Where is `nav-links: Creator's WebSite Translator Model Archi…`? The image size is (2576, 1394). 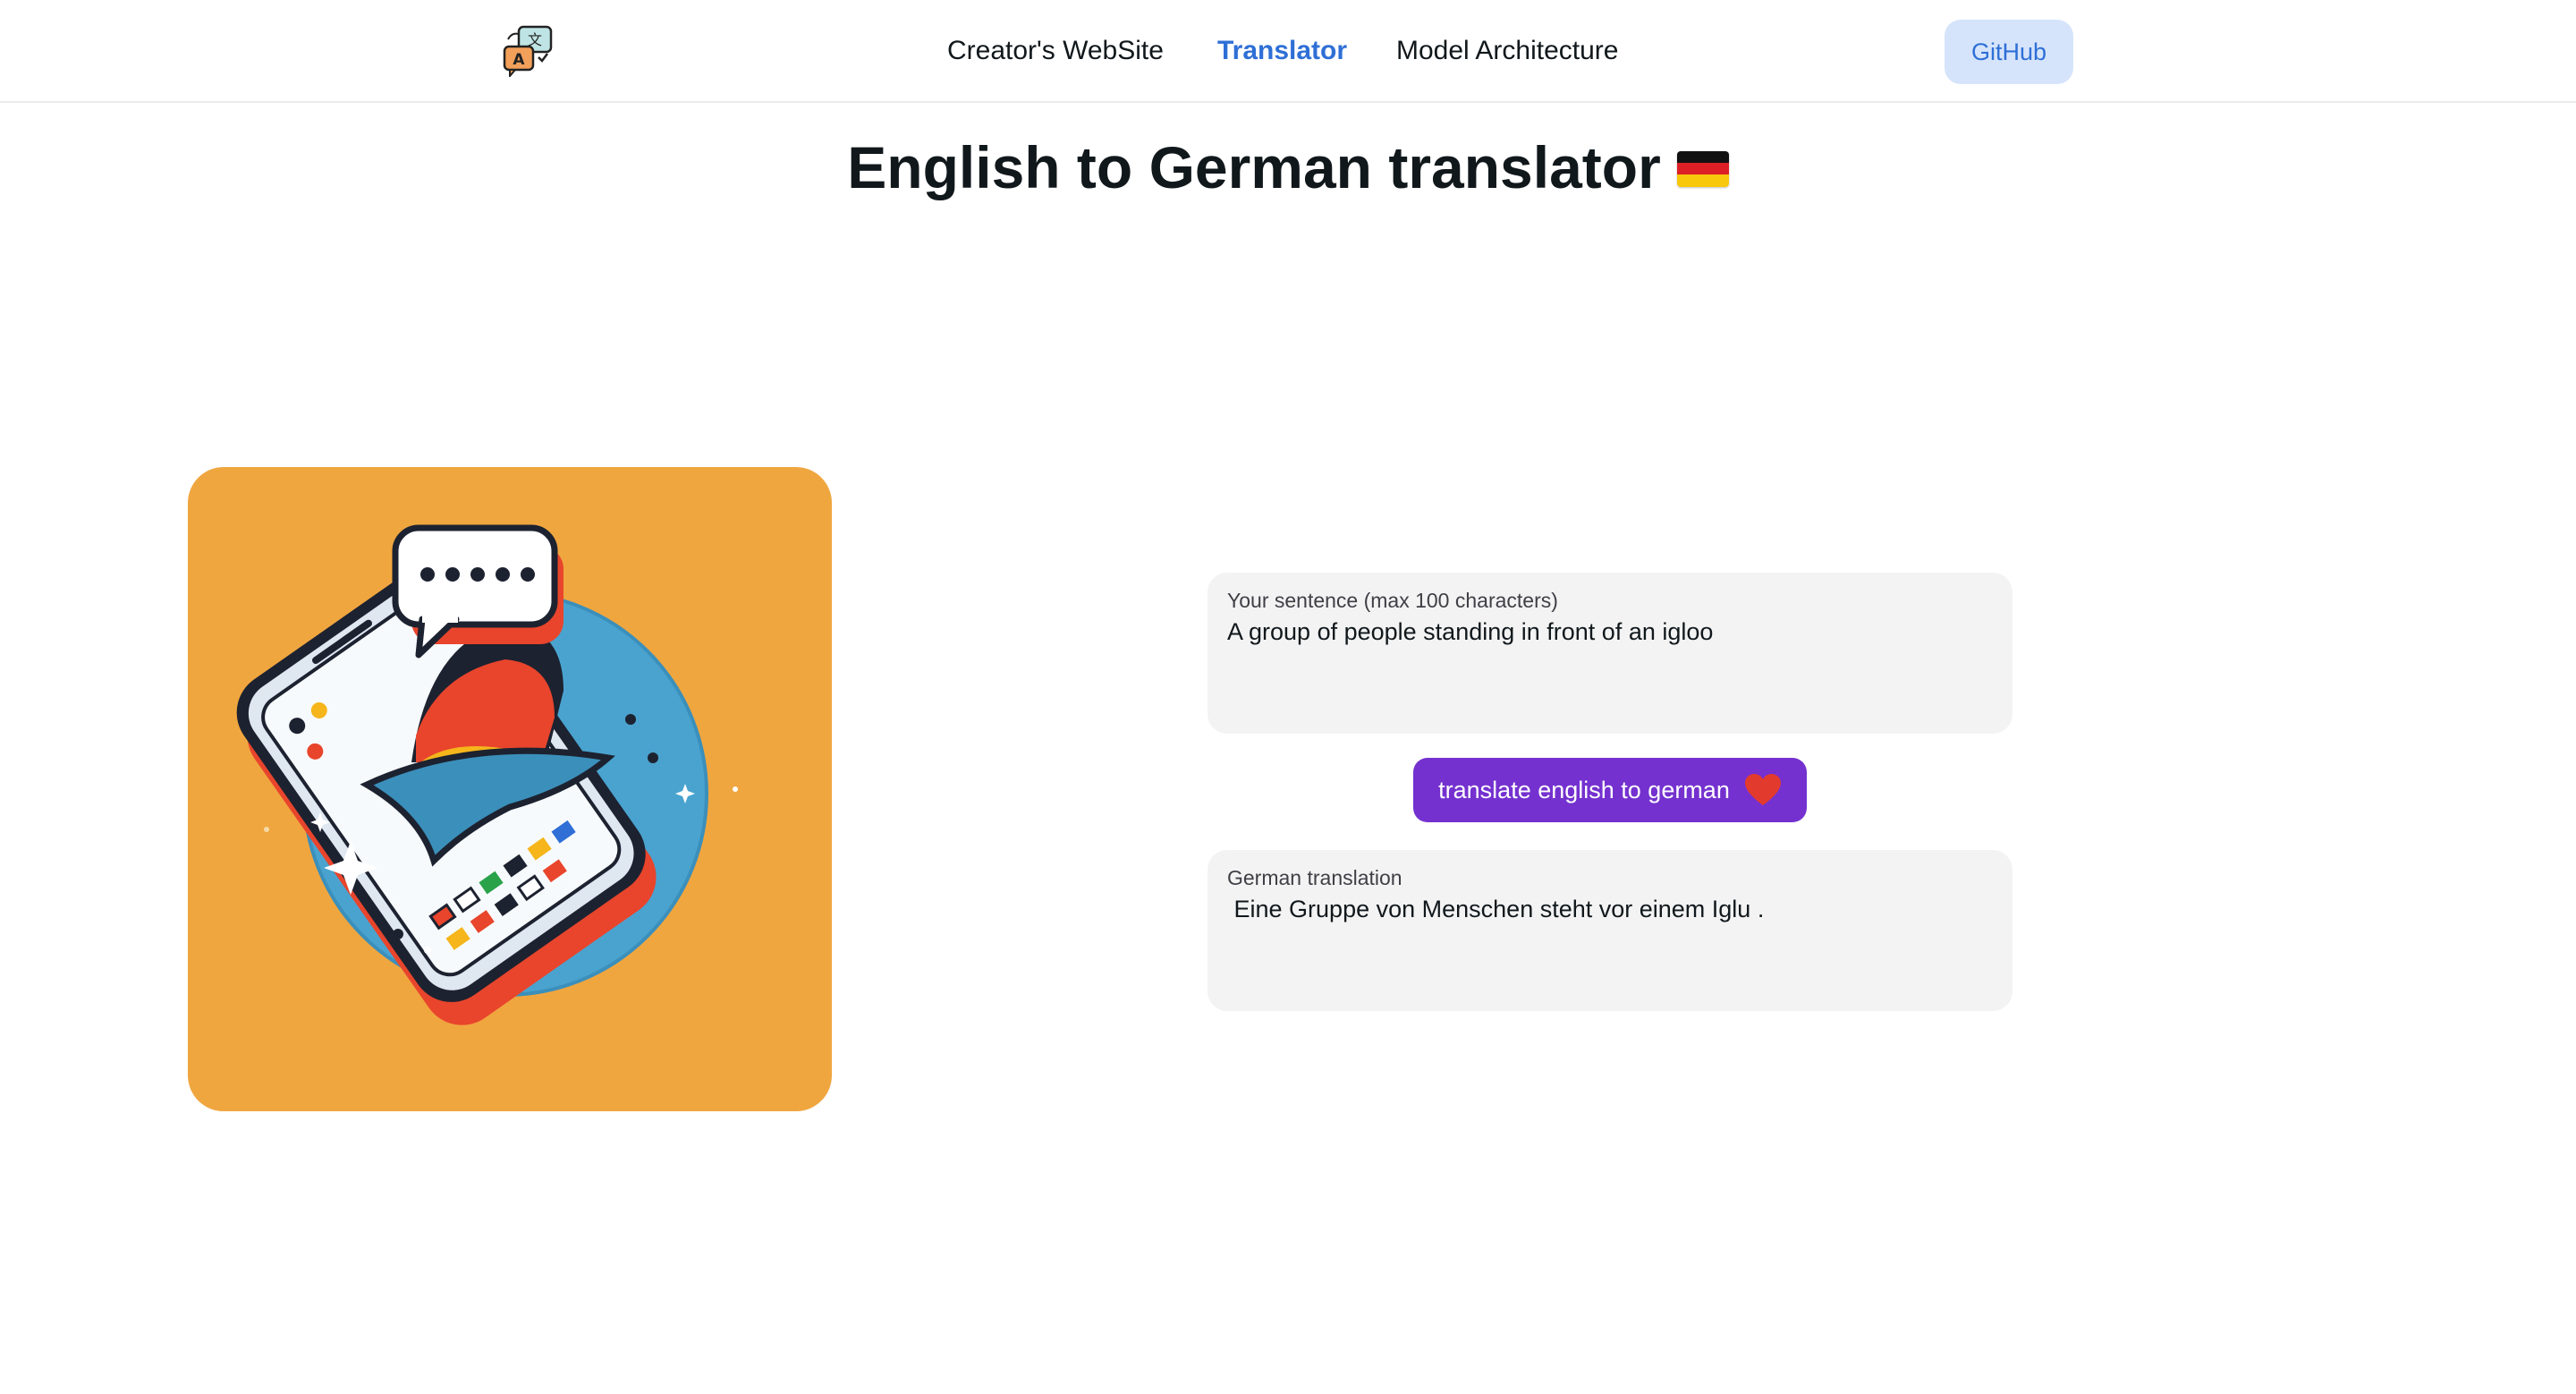 nav-links: Creator's WebSite Translator Model Archi… is located at coordinates (1288, 51).